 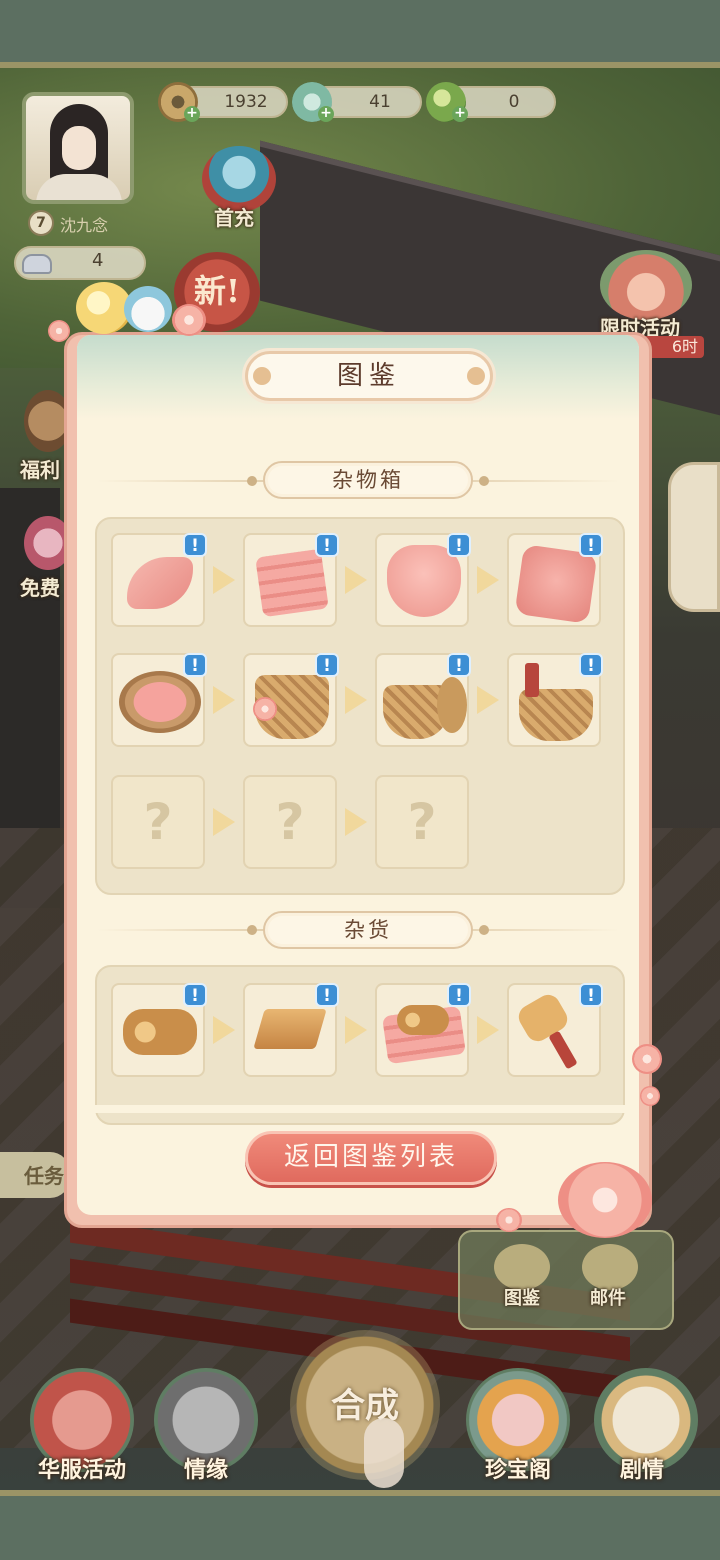 What do you see at coordinates (44, 1176) in the screenshot?
I see `task-label: 任务` at bounding box center [44, 1176].